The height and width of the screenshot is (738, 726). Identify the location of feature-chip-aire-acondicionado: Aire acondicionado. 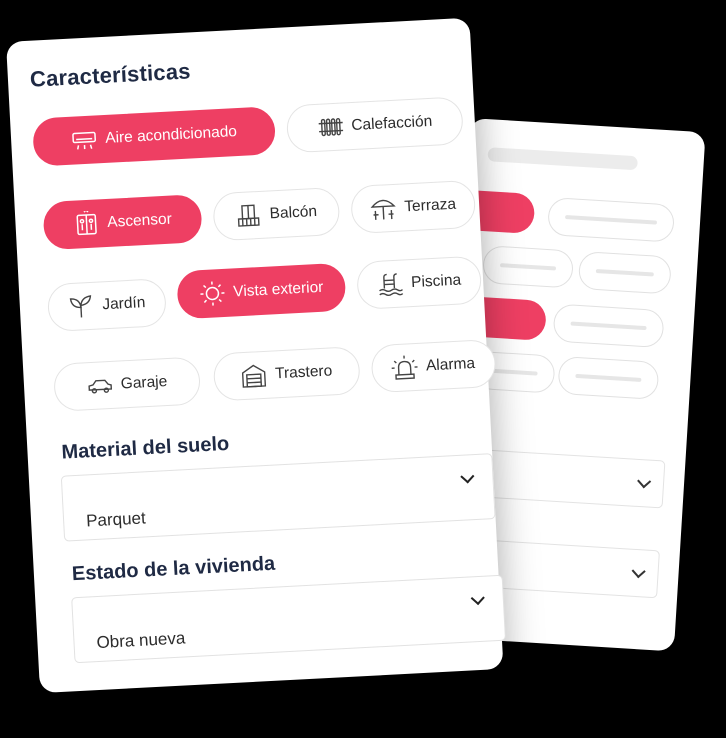
(154, 136).